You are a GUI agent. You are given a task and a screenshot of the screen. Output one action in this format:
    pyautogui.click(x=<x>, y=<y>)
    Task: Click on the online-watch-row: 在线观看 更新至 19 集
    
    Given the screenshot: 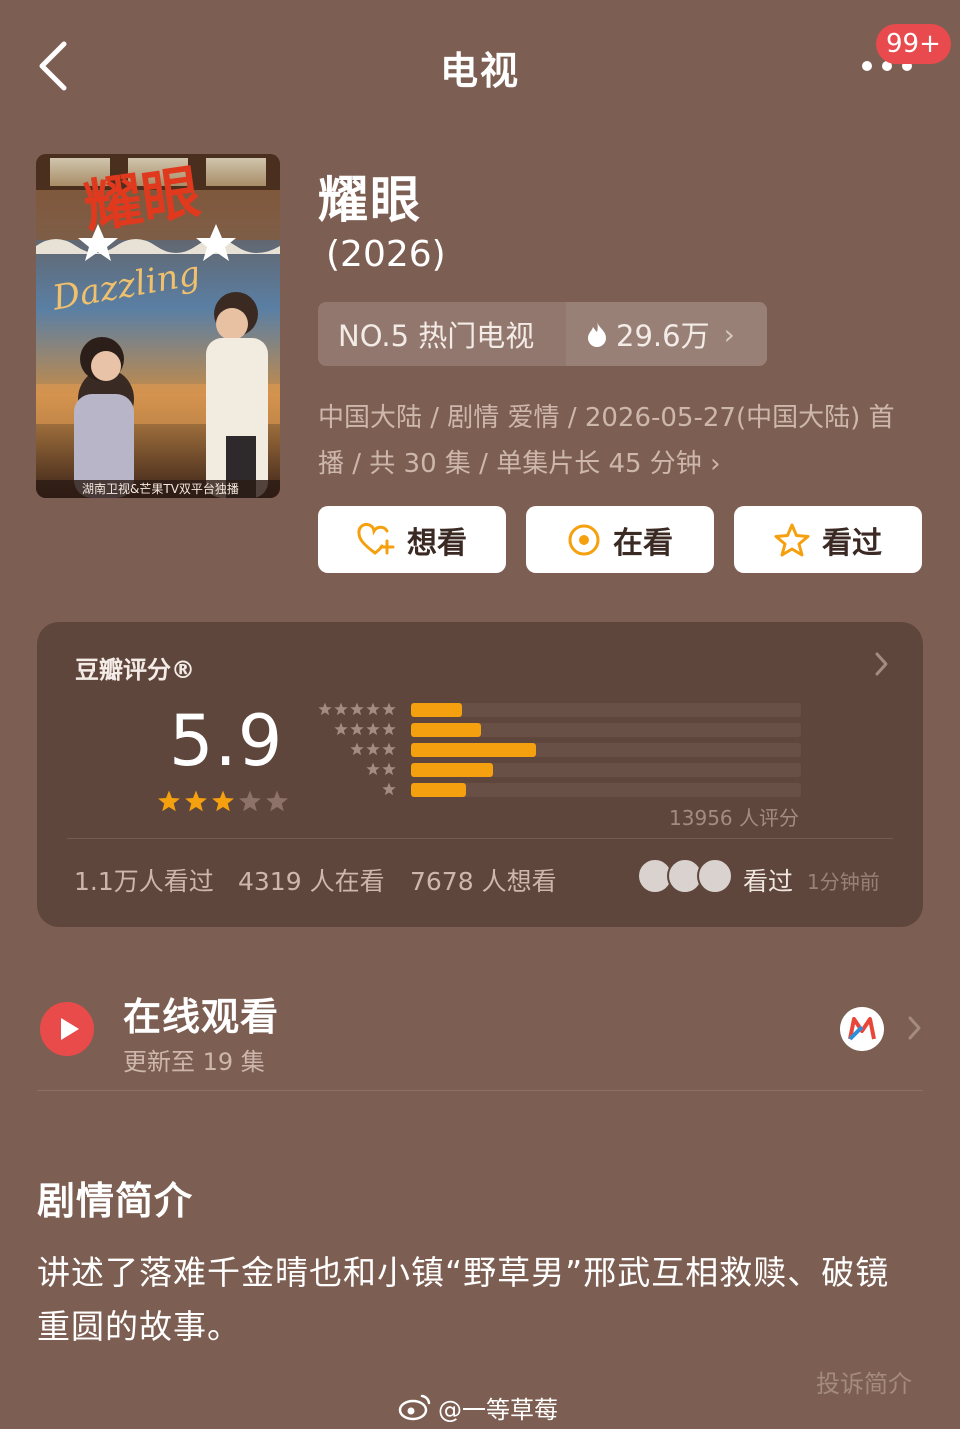 What is the action you would take?
    pyautogui.click(x=481, y=1031)
    